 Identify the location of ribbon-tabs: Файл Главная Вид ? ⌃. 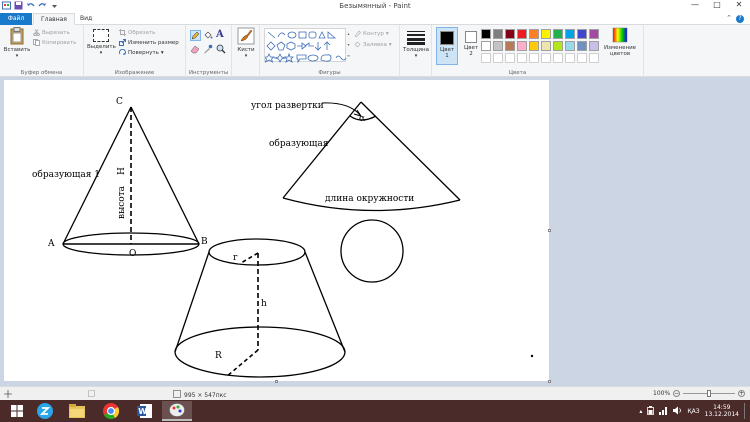
(375, 19).